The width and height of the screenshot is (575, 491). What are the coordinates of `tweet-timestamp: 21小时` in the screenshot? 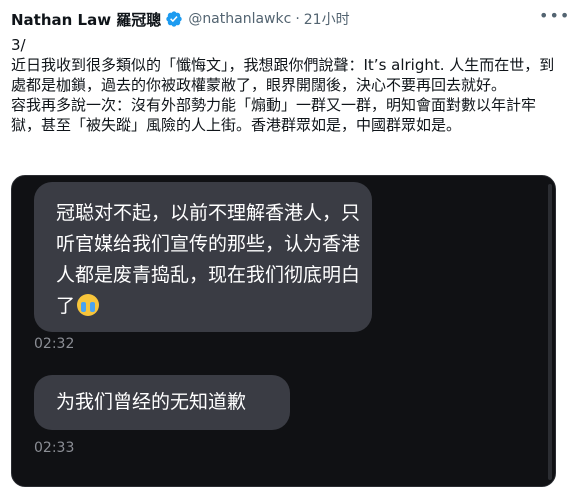 It's located at (327, 19).